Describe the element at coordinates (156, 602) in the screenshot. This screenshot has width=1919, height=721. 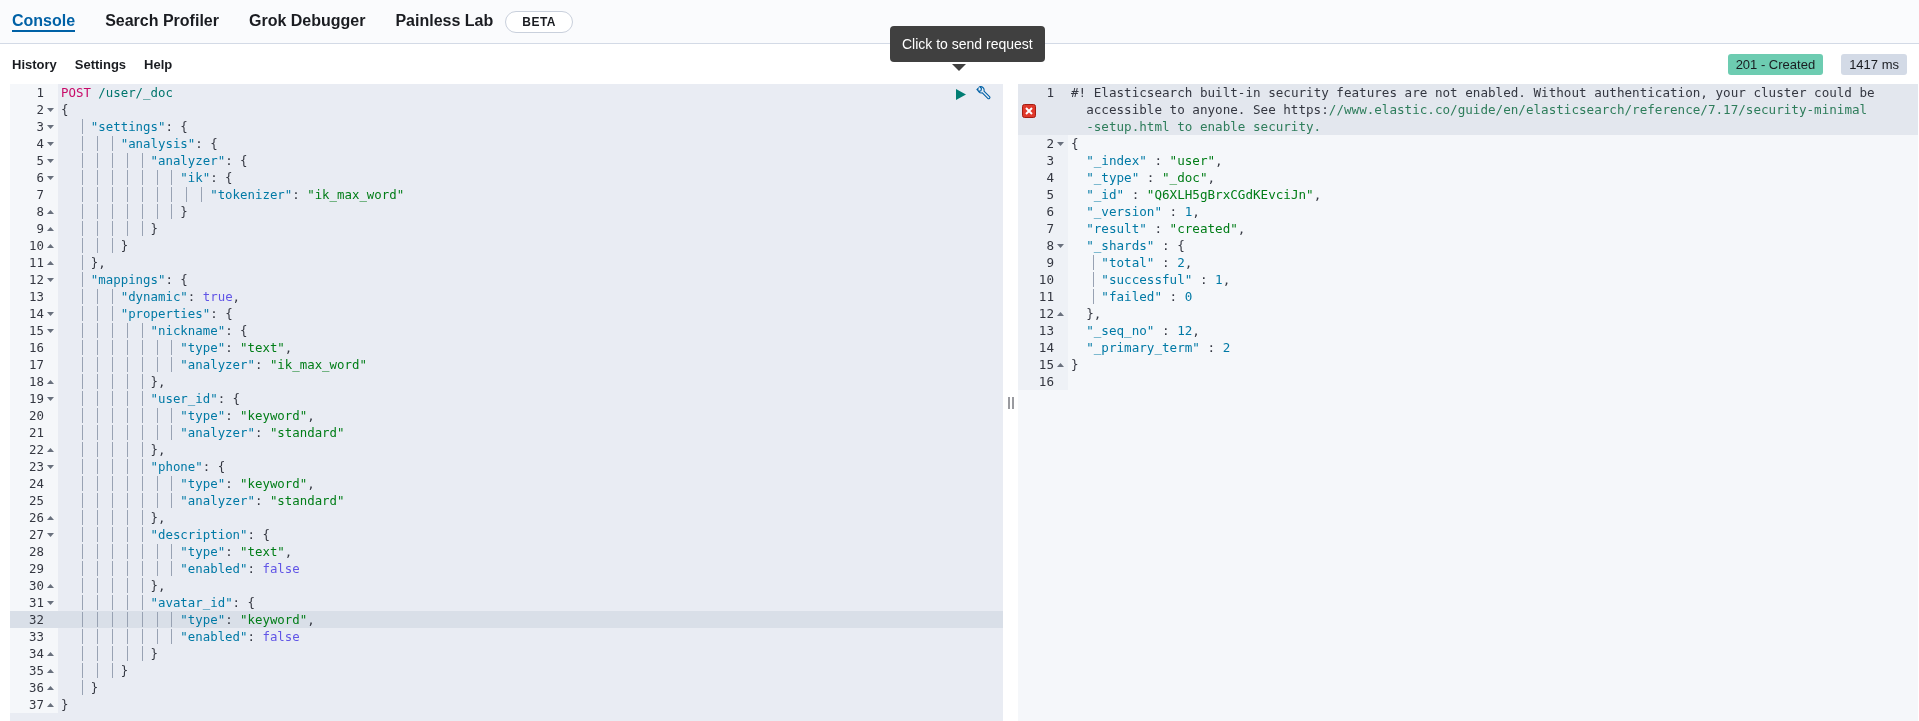
I see `code-line: "avatar_id": {` at that location.